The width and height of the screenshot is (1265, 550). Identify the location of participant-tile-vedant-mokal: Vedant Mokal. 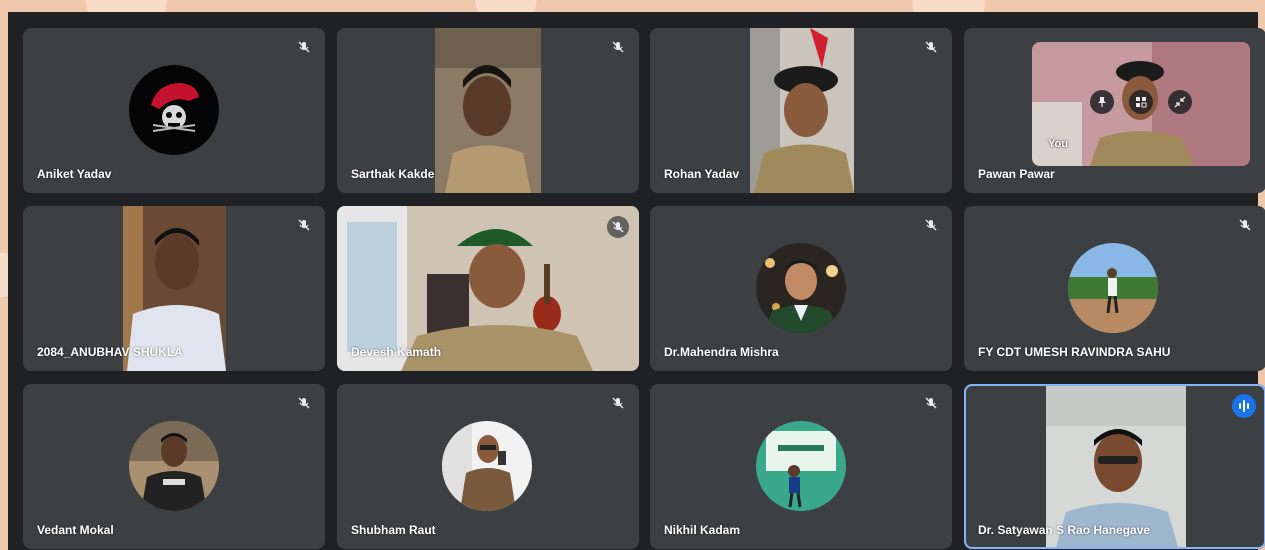
(174, 466).